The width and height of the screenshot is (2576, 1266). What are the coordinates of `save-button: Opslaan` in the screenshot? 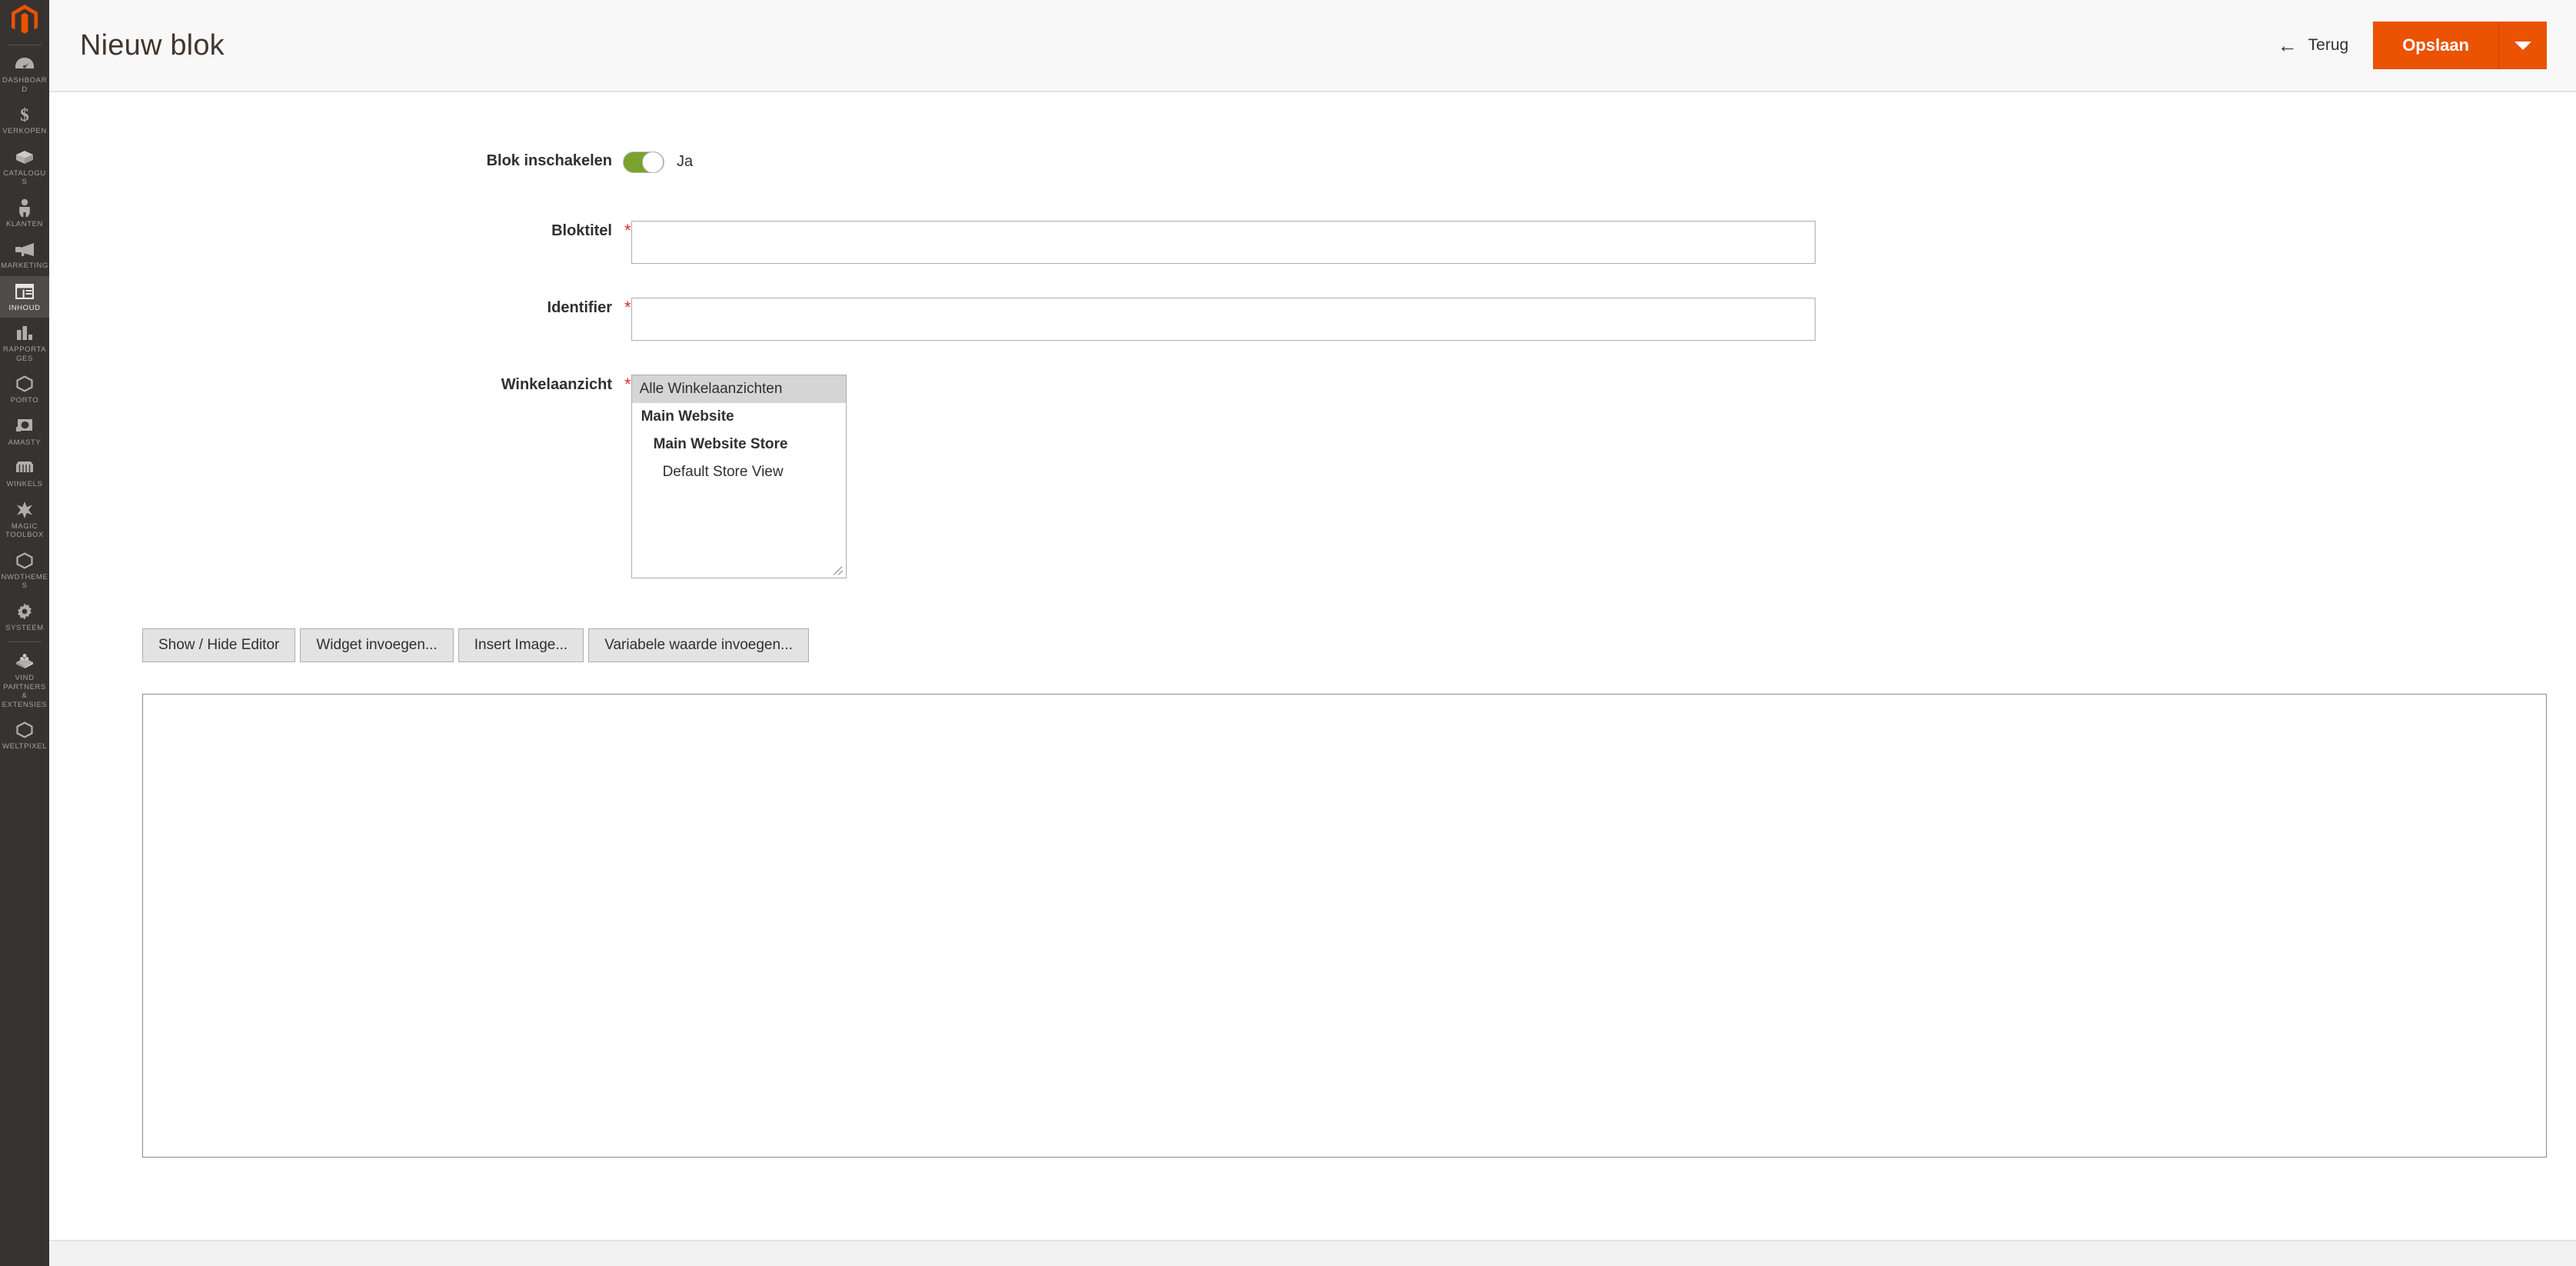 It's located at (2436, 45).